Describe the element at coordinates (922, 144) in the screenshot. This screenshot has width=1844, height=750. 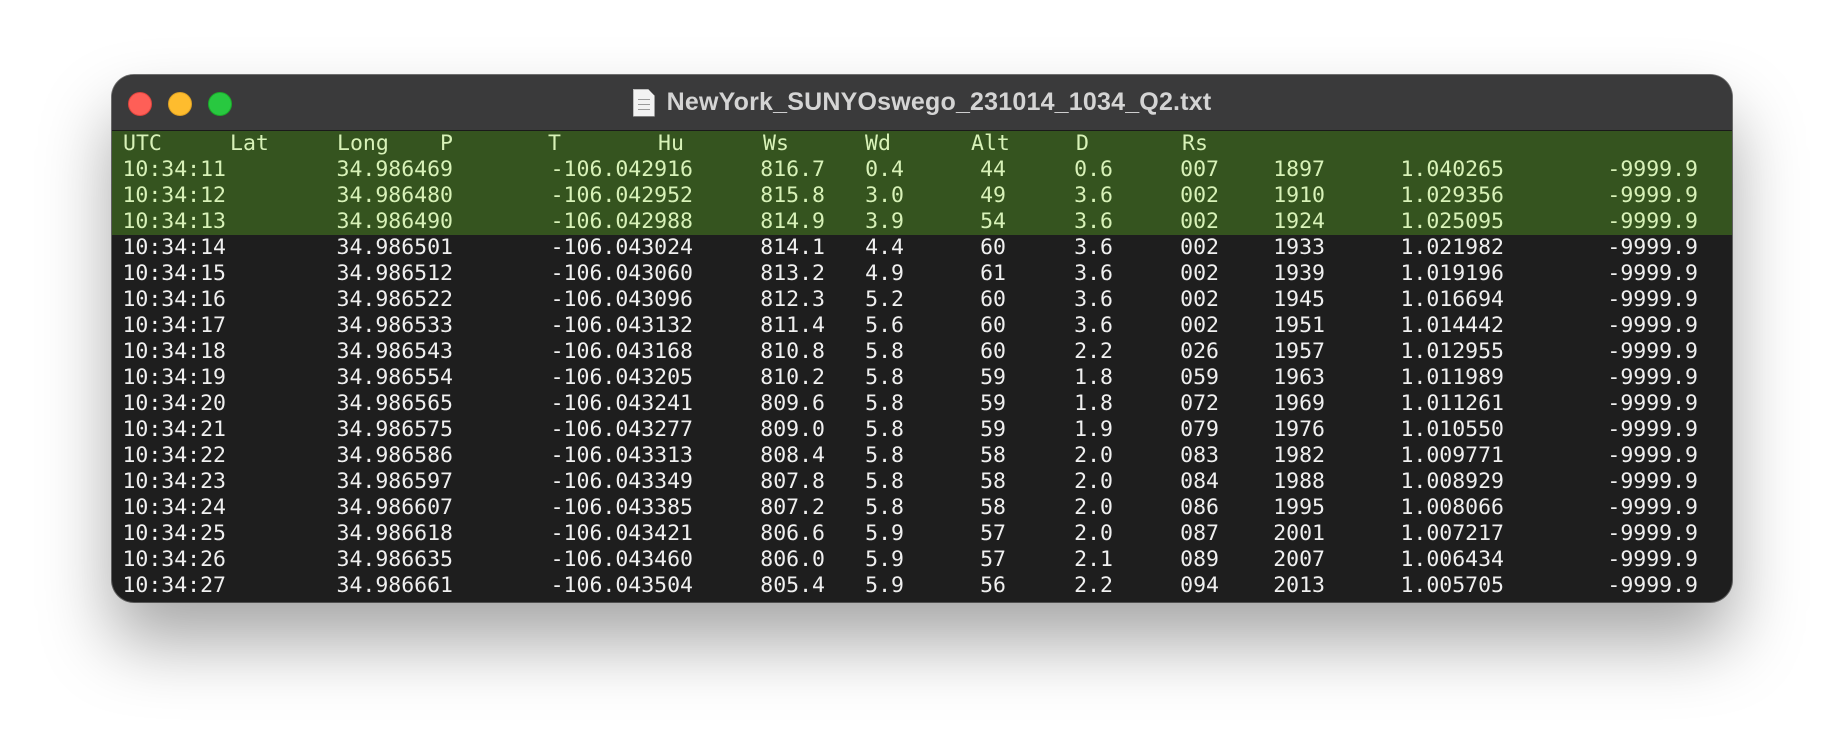
I see `header-line: UTC Lat Long P T Hu Ws Wd Alt D Rs` at that location.